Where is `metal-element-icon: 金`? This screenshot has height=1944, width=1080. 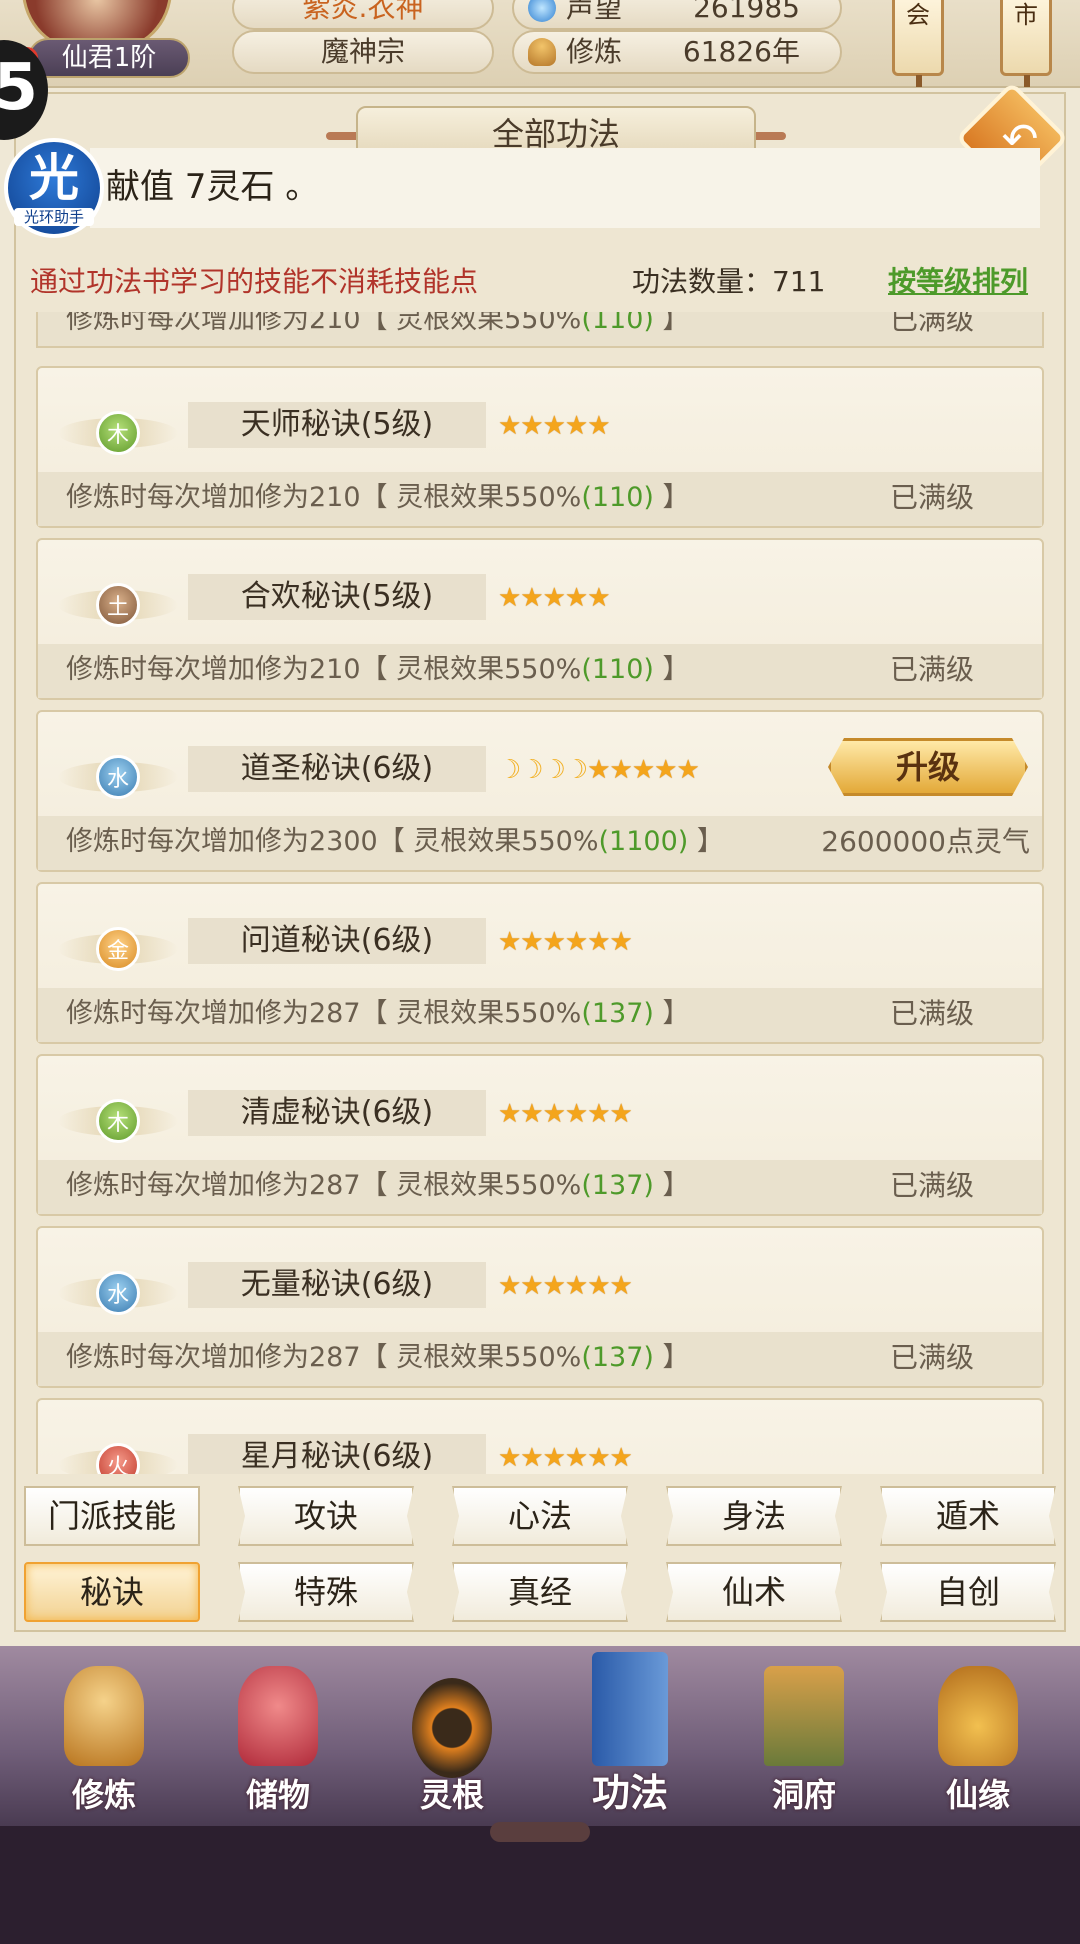 metal-element-icon: 金 is located at coordinates (118, 949).